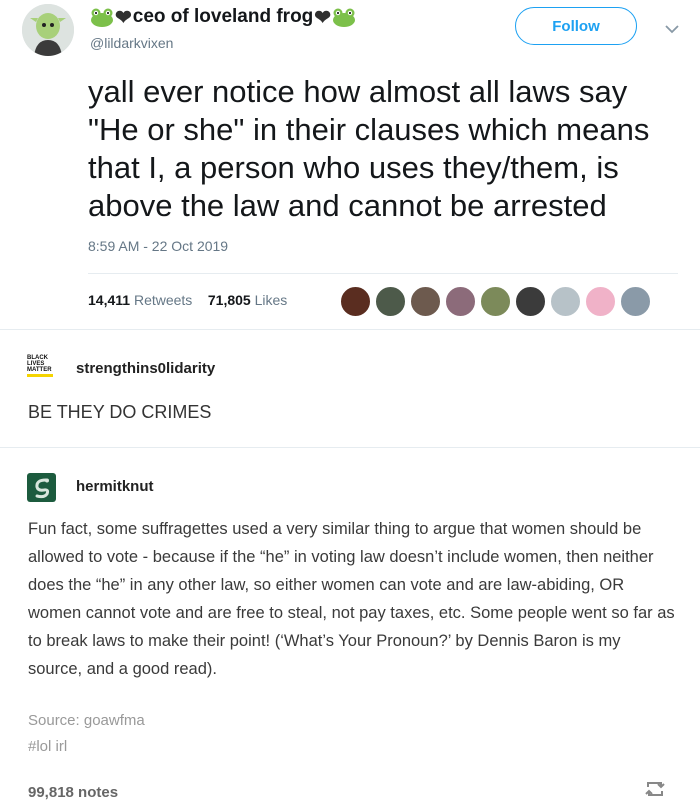 The height and width of the screenshot is (805, 700). I want to click on blm-blog-avatar: BLACK LIVES MATTER, so click(42, 366).